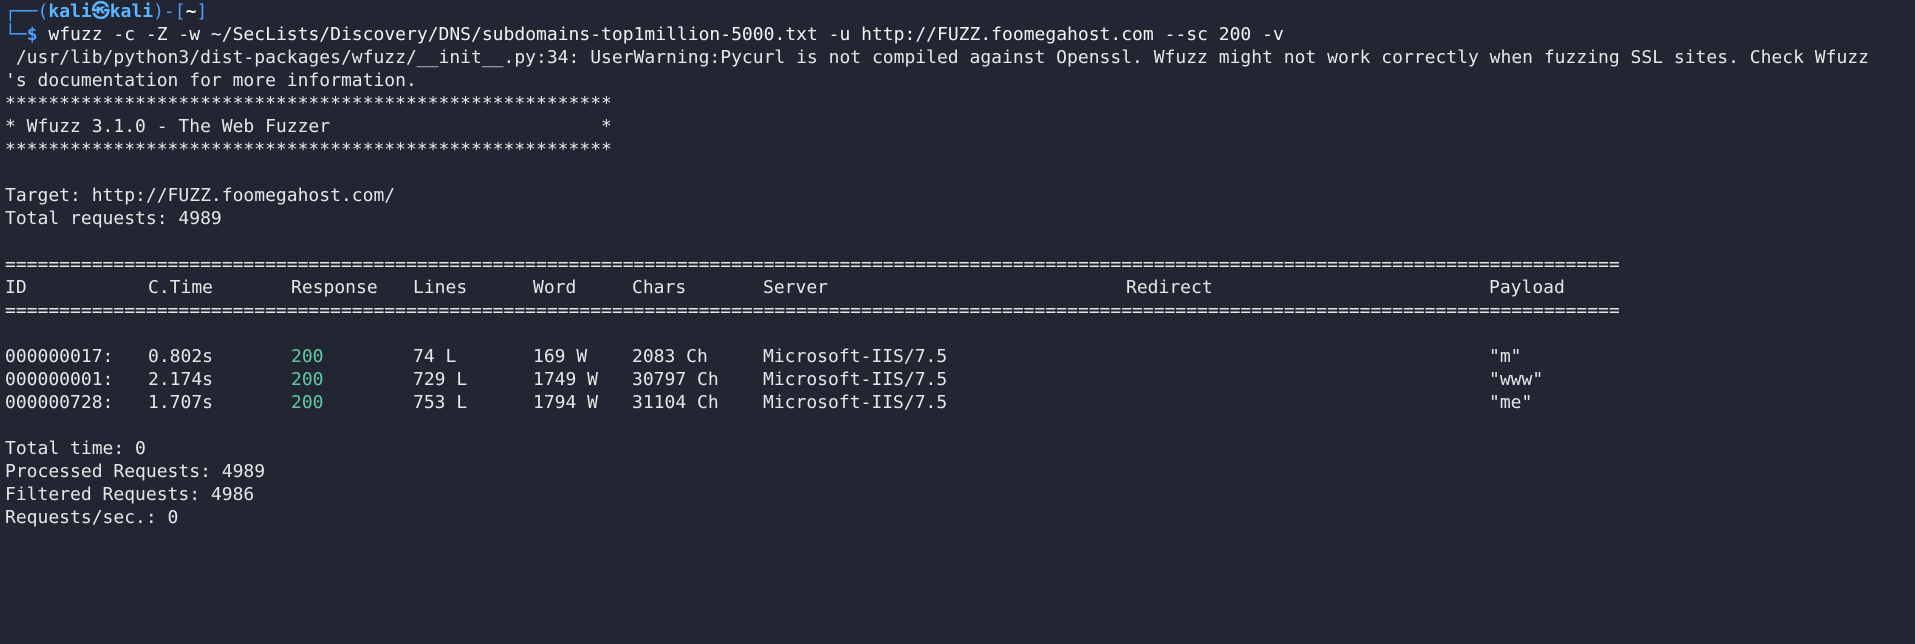 Image resolution: width=1915 pixels, height=644 pixels. I want to click on header-payload: Payload, so click(1527, 287).